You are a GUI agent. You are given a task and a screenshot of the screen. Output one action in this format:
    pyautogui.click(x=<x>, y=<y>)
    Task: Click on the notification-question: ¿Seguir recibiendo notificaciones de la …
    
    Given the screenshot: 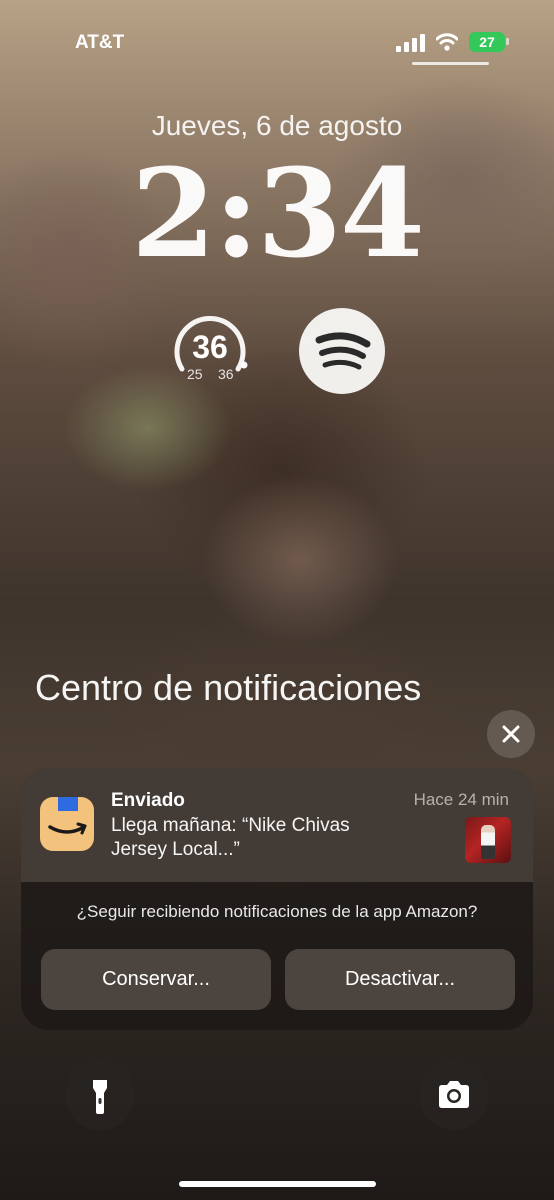 What is the action you would take?
    pyautogui.click(x=277, y=911)
    